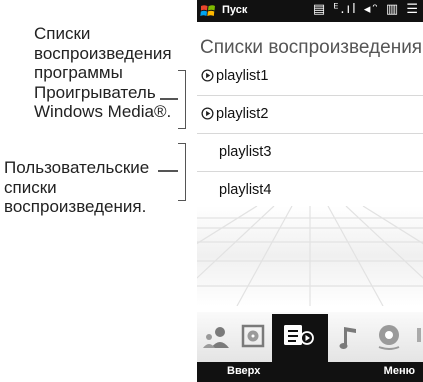 The width and height of the screenshot is (423, 382). Describe the element at coordinates (168, 171) in the screenshot. I see `callout-leader-user` at that location.